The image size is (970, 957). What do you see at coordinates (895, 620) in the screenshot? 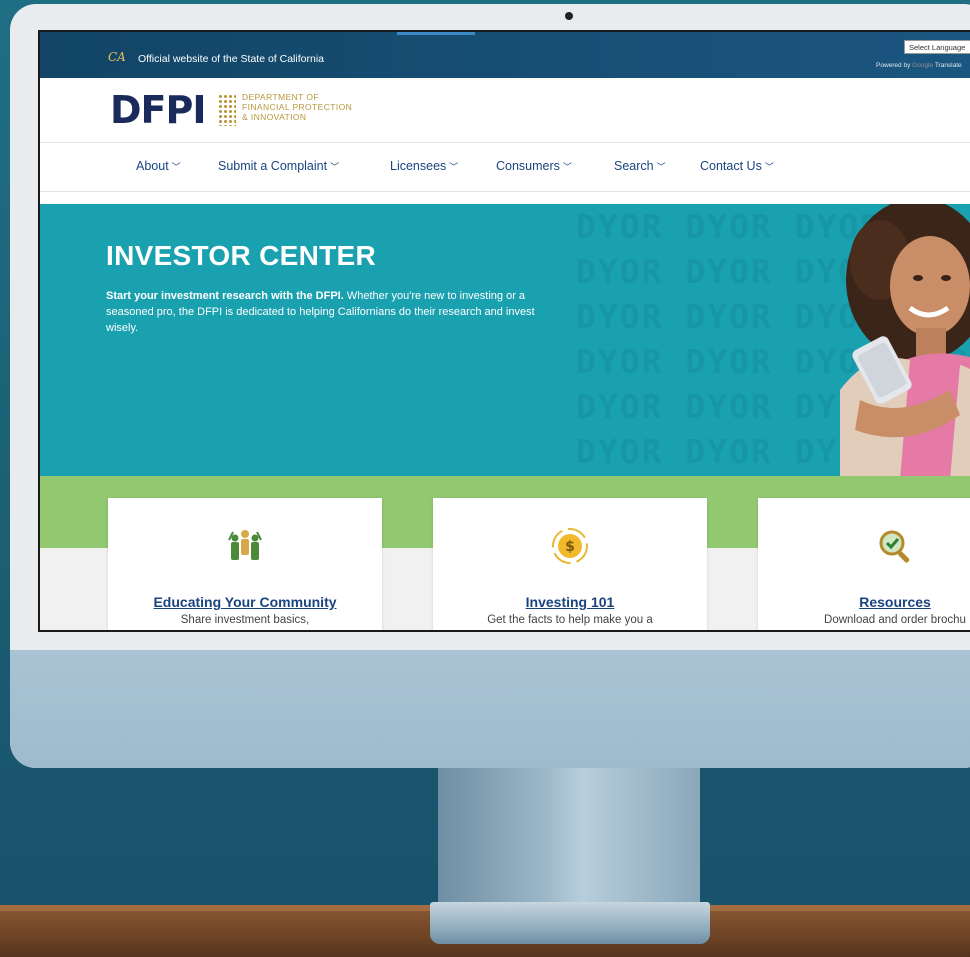
I see `card-description: Download and order brochu` at bounding box center [895, 620].